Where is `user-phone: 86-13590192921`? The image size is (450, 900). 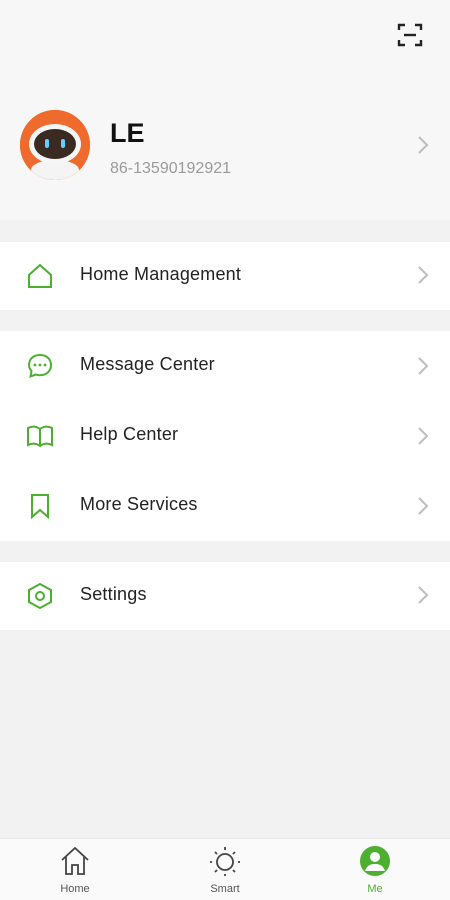 user-phone: 86-13590192921 is located at coordinates (171, 168).